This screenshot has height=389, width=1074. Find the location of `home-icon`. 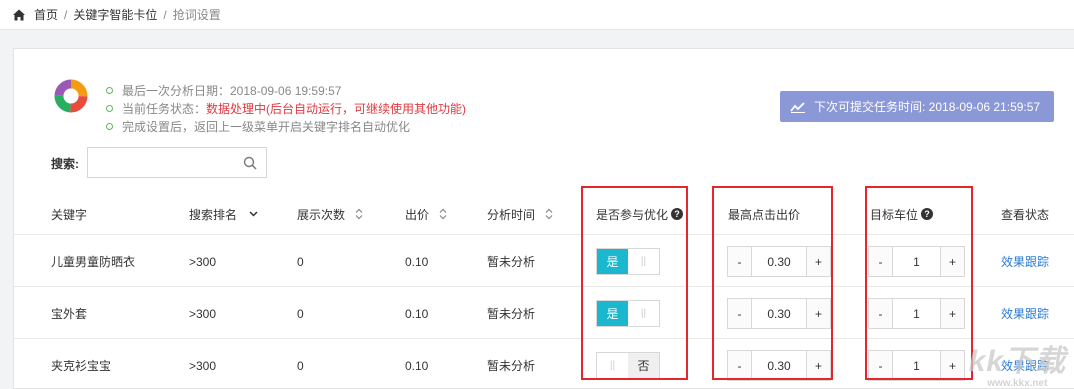

home-icon is located at coordinates (19, 15).